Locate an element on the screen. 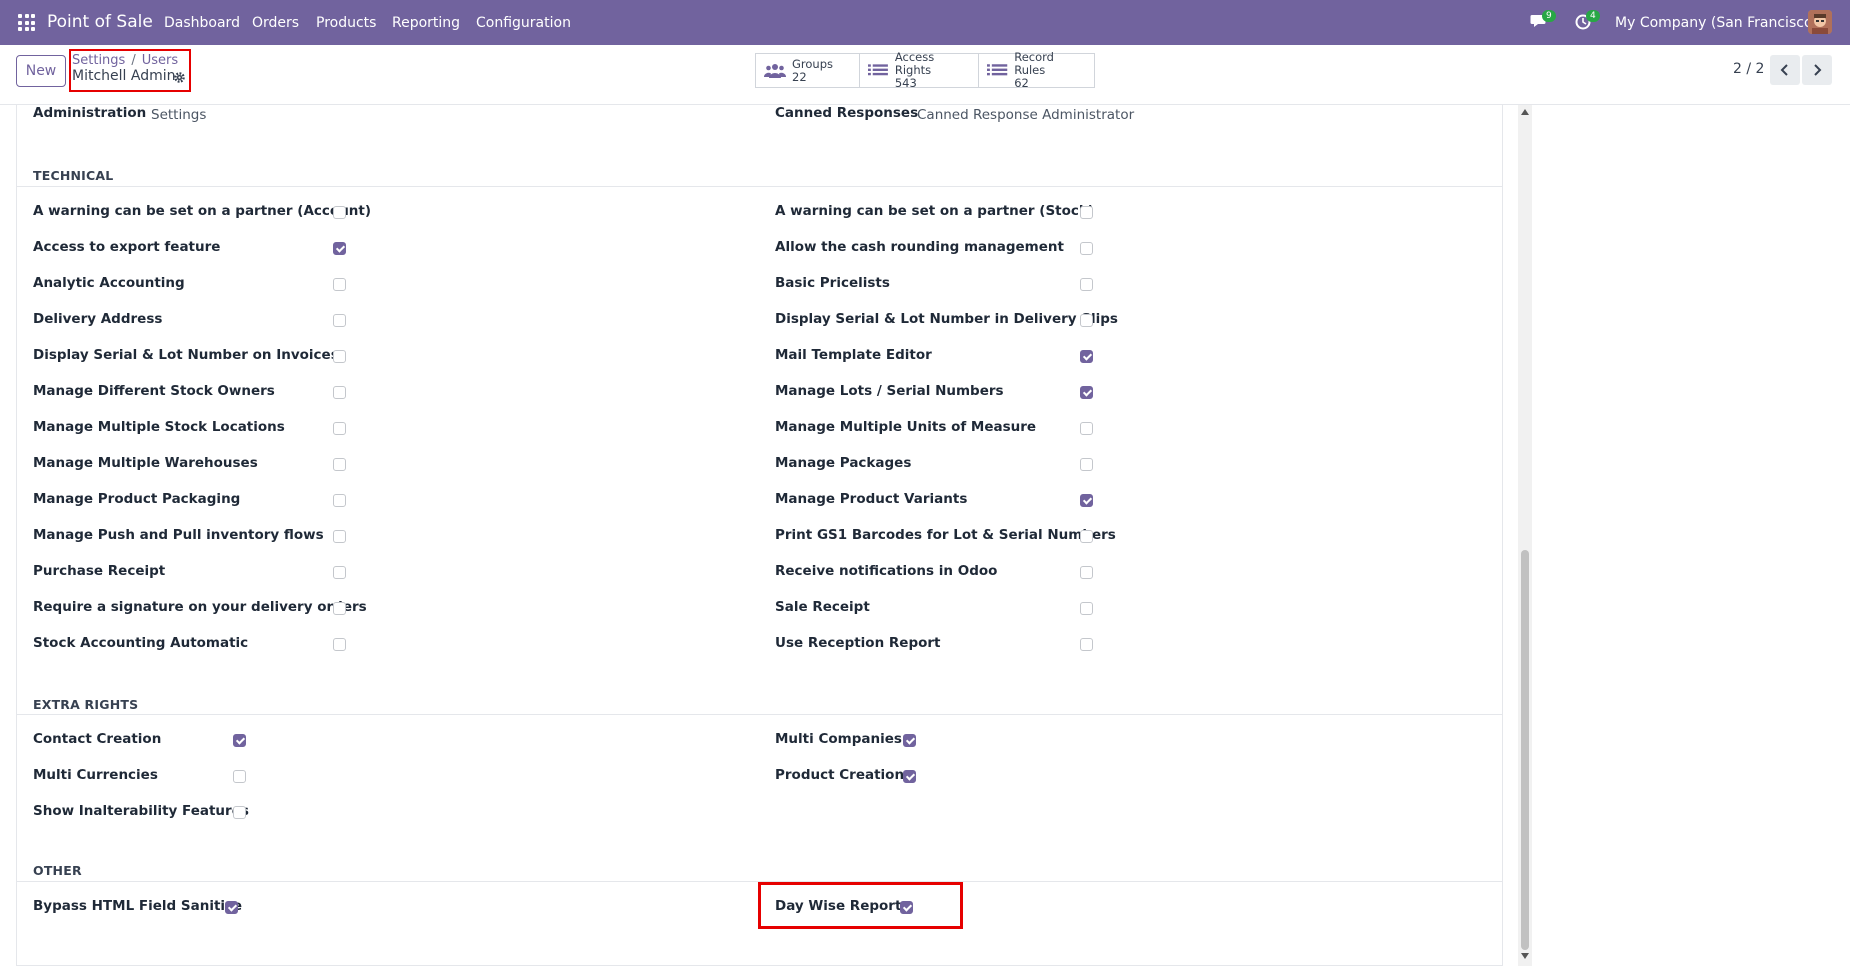 This screenshot has width=1850, height=966. breadcrumb-users: Users is located at coordinates (160, 60).